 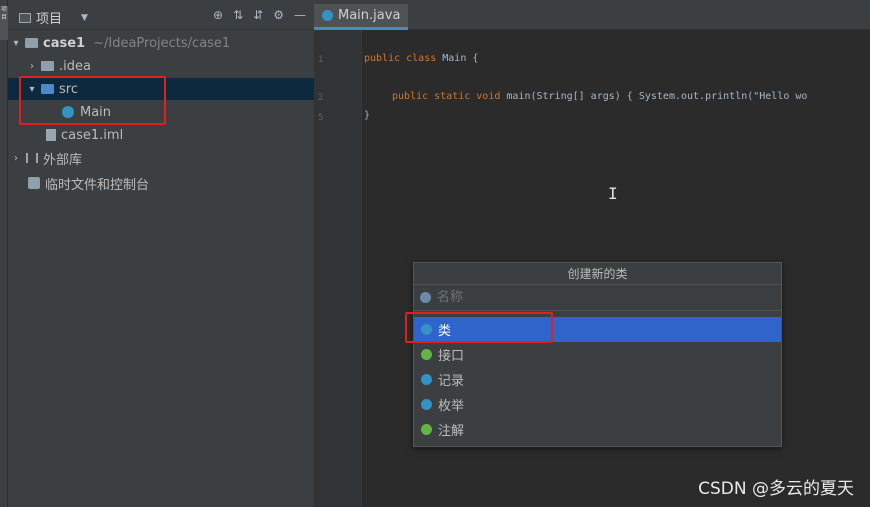 What do you see at coordinates (426, 404) in the screenshot?
I see `enum-icon` at bounding box center [426, 404].